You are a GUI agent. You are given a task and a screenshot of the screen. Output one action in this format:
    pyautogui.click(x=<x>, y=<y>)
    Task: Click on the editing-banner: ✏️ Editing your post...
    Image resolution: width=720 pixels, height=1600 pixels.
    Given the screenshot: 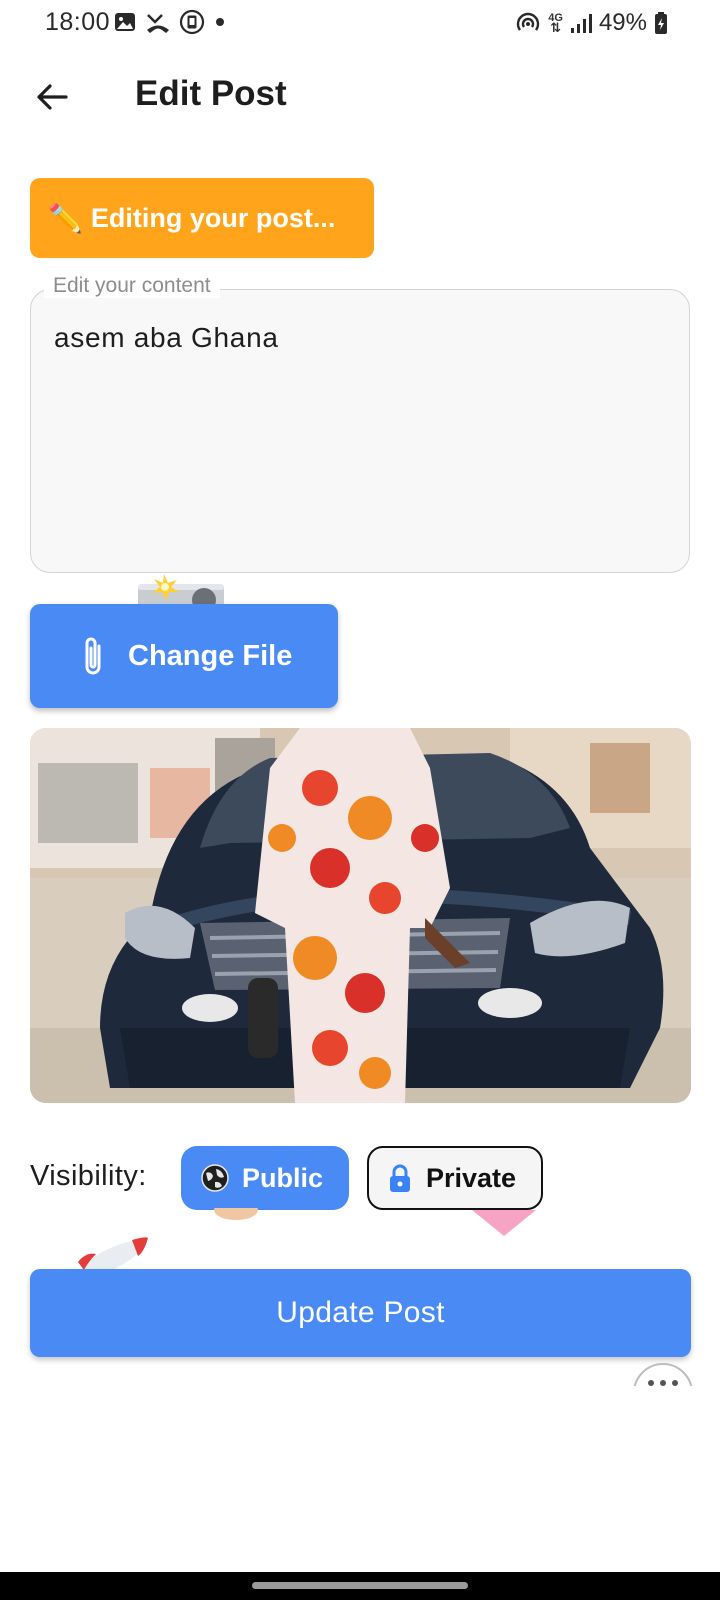 What is the action you would take?
    pyautogui.click(x=202, y=218)
    